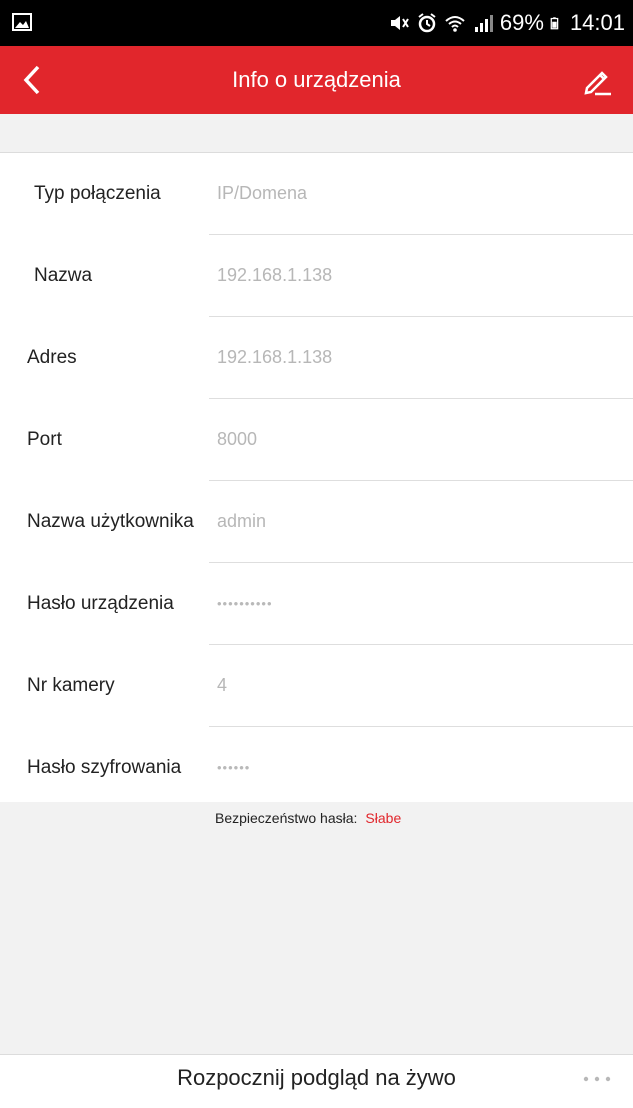 This screenshot has width=633, height=1108. What do you see at coordinates (22, 22) in the screenshot?
I see `gallery-icon` at bounding box center [22, 22].